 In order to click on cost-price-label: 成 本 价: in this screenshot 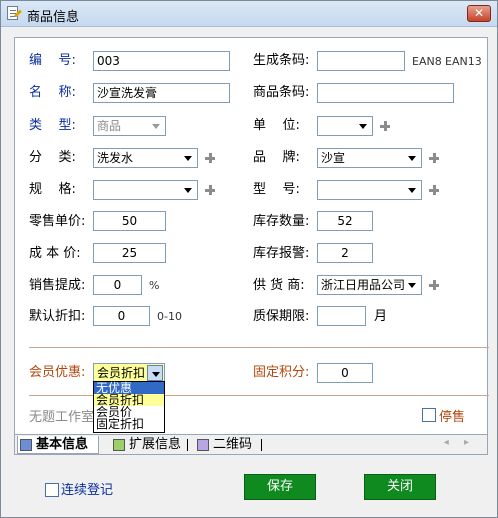, I will do `click(55, 253)`.